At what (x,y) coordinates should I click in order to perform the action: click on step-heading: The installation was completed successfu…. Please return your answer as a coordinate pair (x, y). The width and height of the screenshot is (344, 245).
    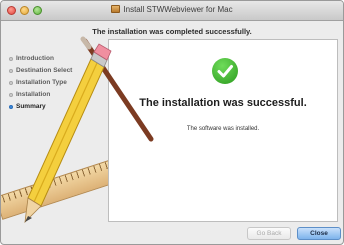
    Looking at the image, I should click on (172, 31).